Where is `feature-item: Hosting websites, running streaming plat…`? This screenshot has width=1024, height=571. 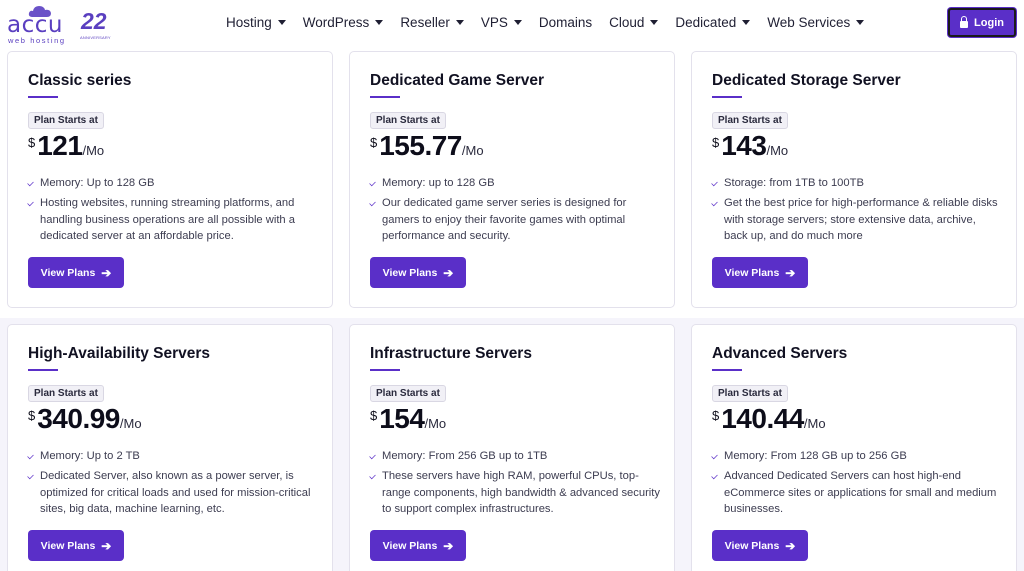 feature-item: Hosting websites, running streaming plat… is located at coordinates (172, 220).